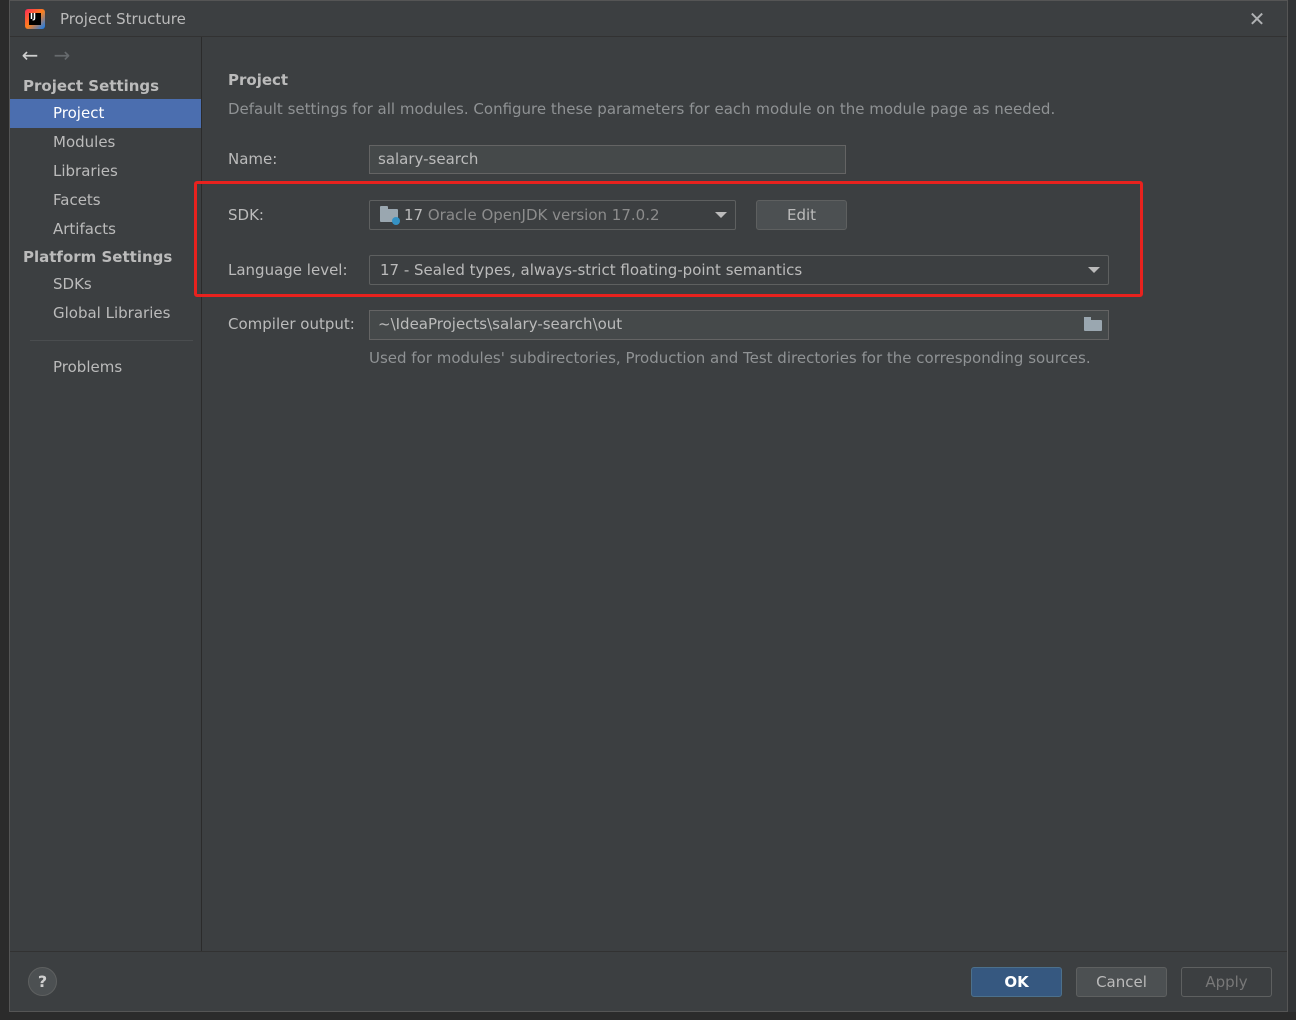  Describe the element at coordinates (500, 324) in the screenshot. I see `compiler-output-value: ~\IdeaProjects\salary-search\out` at that location.